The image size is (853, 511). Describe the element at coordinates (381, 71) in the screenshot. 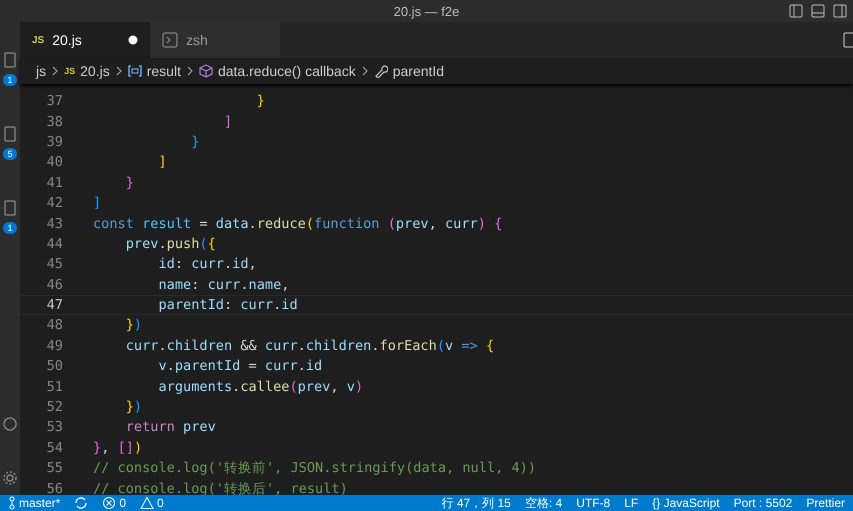

I see `wrench-icon` at that location.